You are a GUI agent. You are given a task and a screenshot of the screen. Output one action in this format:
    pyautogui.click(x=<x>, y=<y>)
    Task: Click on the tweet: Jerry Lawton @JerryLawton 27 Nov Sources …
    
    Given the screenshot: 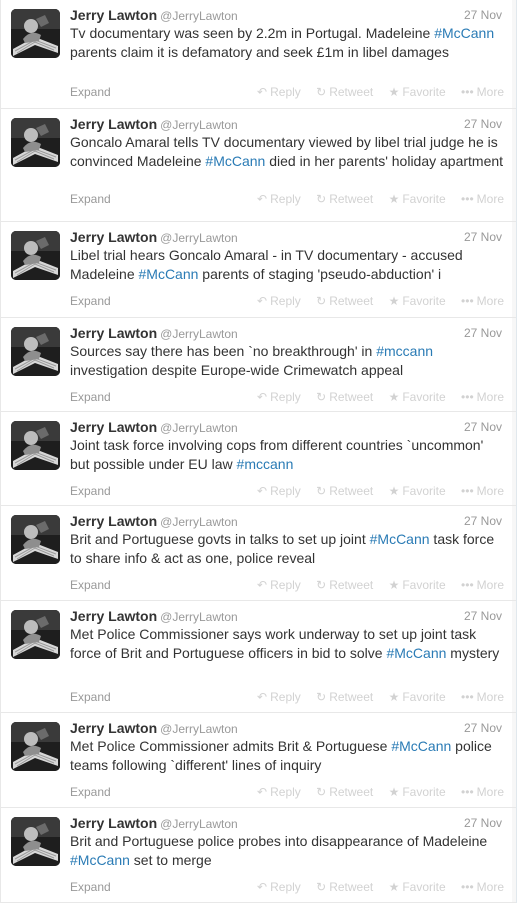 What is the action you would take?
    pyautogui.click(x=258, y=365)
    